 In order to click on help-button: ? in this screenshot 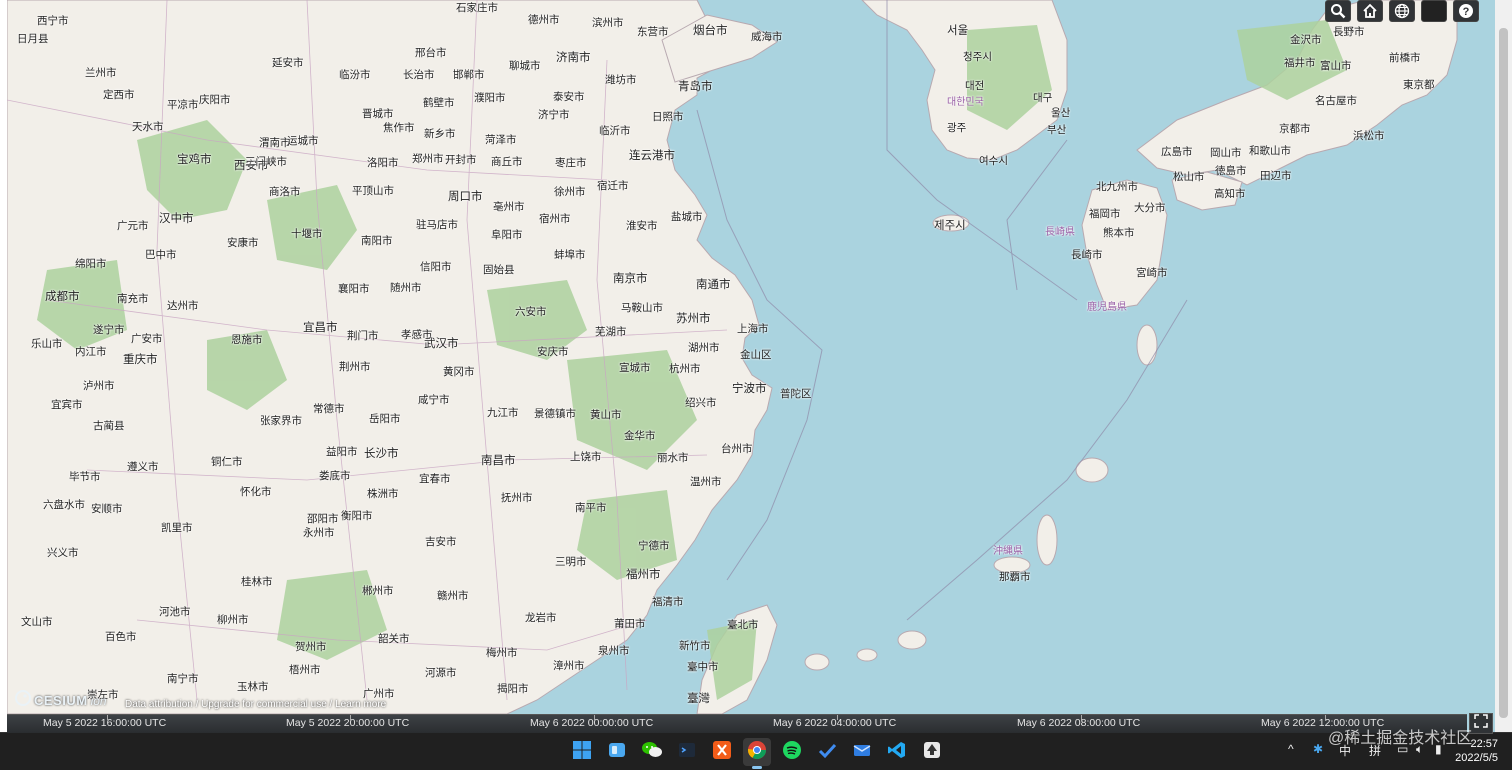, I will do `click(1466, 11)`.